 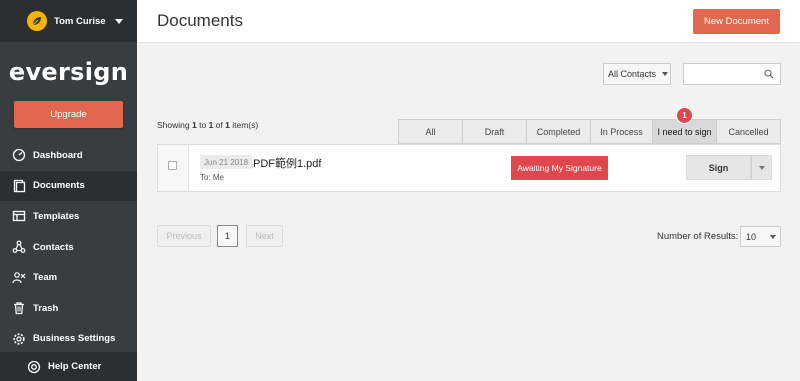 I want to click on tab-cancelled: Cancelled, so click(x=748, y=131).